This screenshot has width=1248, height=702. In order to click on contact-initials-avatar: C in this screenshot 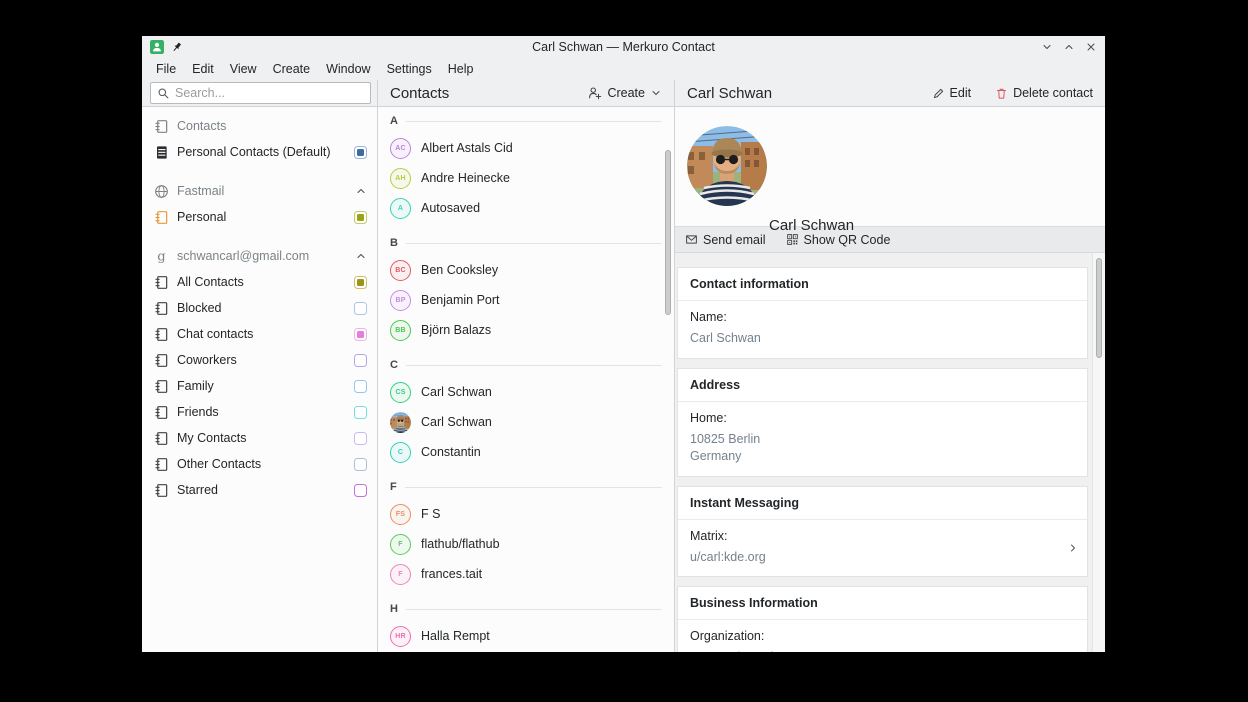, I will do `click(400, 452)`.